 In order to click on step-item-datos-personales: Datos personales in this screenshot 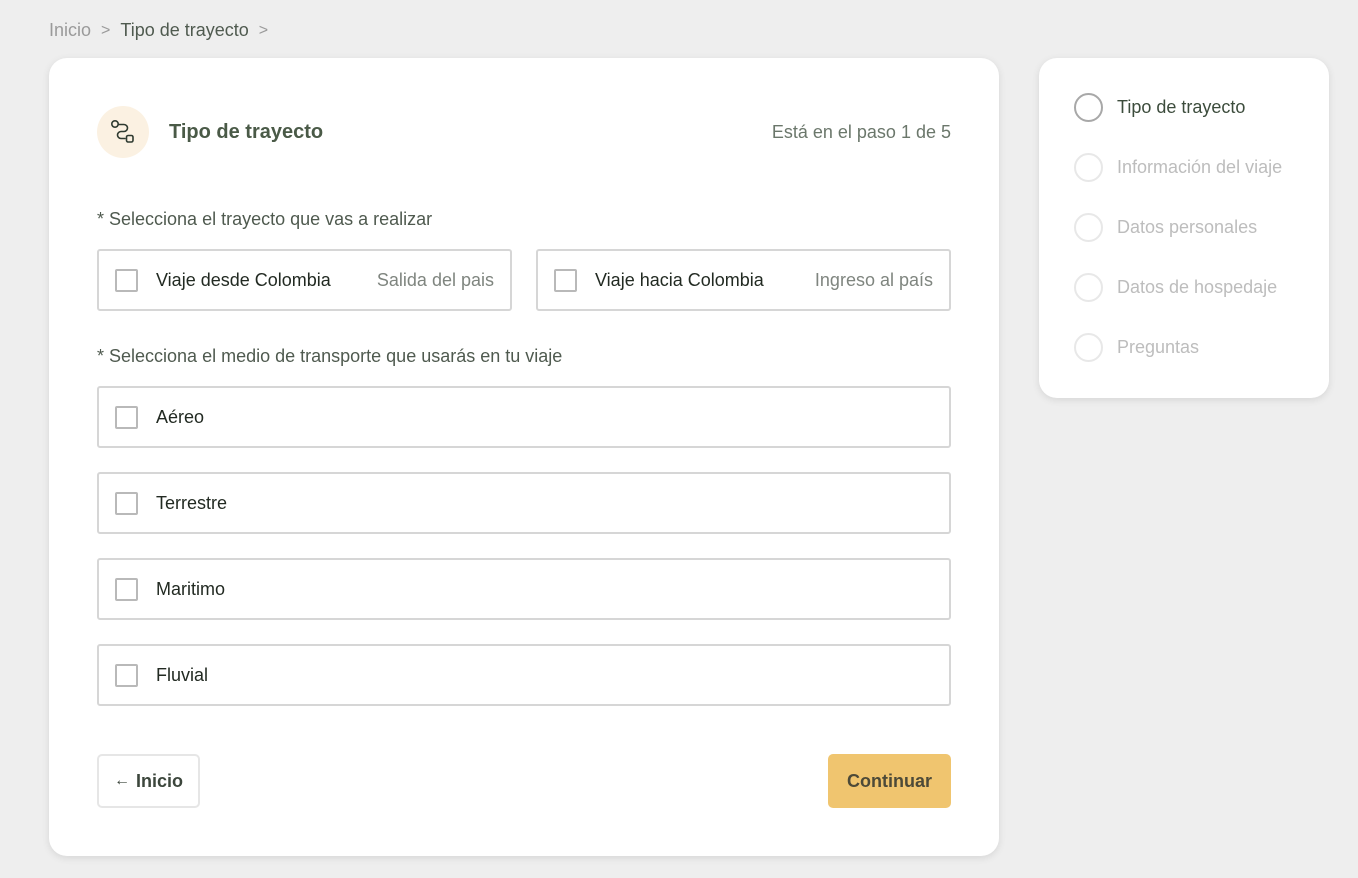, I will do `click(1165, 227)`.